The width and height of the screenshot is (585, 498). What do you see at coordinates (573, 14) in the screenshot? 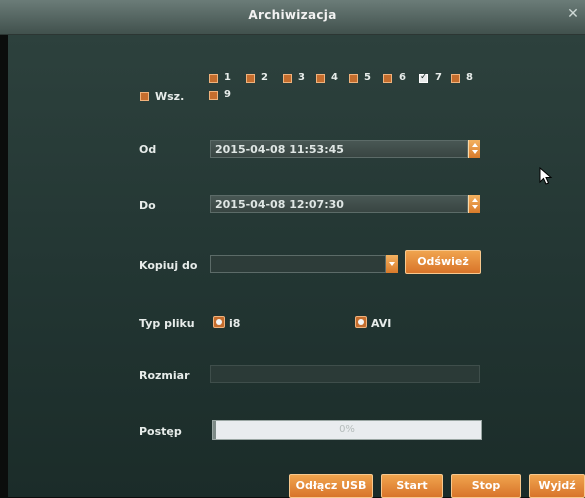
I see `close-icon: ✕` at bounding box center [573, 14].